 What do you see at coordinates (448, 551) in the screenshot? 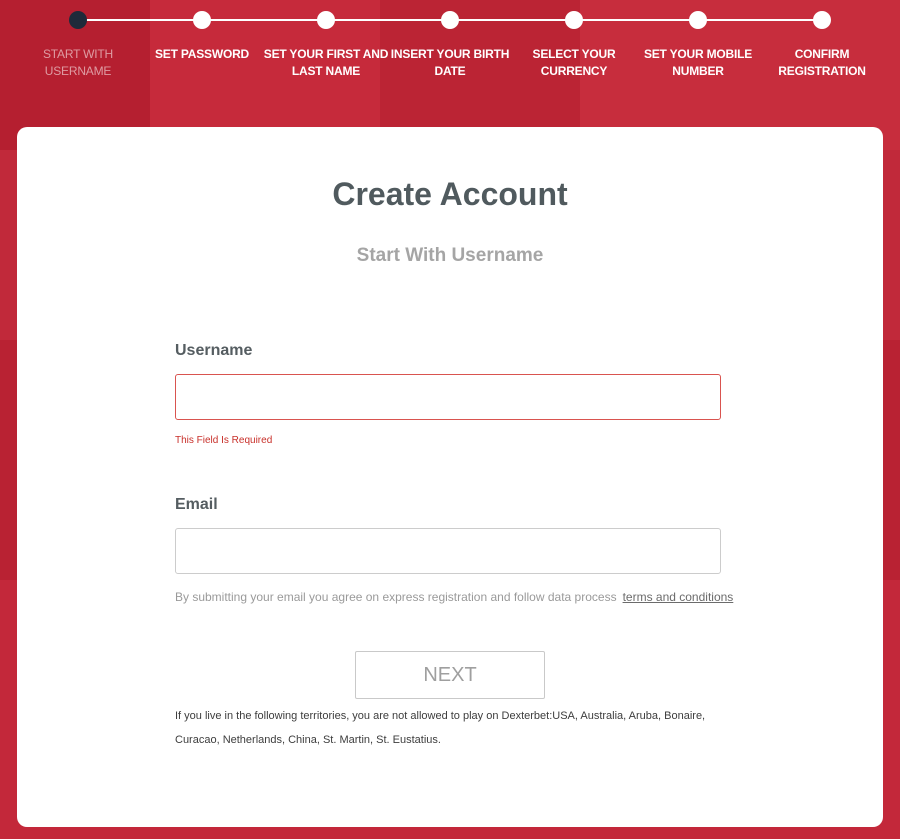
I see `email-input` at bounding box center [448, 551].